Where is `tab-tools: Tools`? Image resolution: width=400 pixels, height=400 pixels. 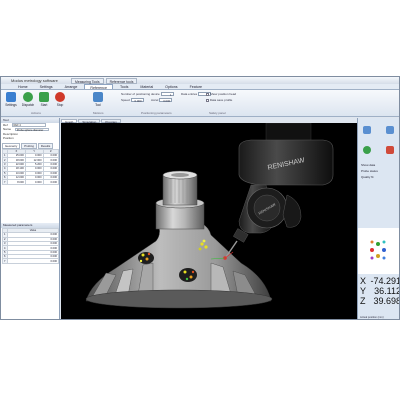
tab-tools: Tools is located at coordinates (124, 86).